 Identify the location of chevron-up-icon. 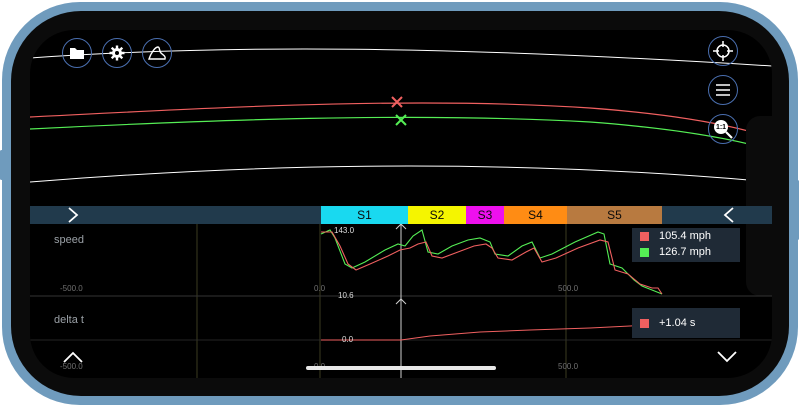
(73, 357).